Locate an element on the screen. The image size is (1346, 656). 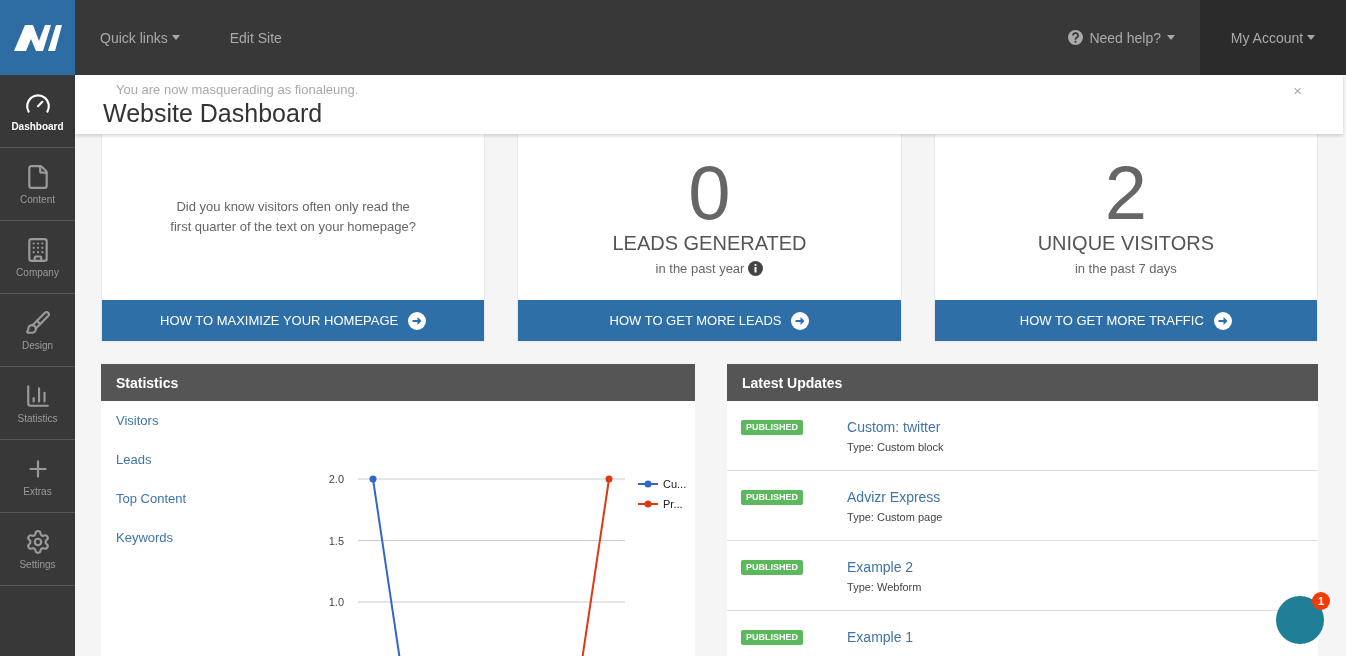
metric-value: 0 is located at coordinates (709, 193).